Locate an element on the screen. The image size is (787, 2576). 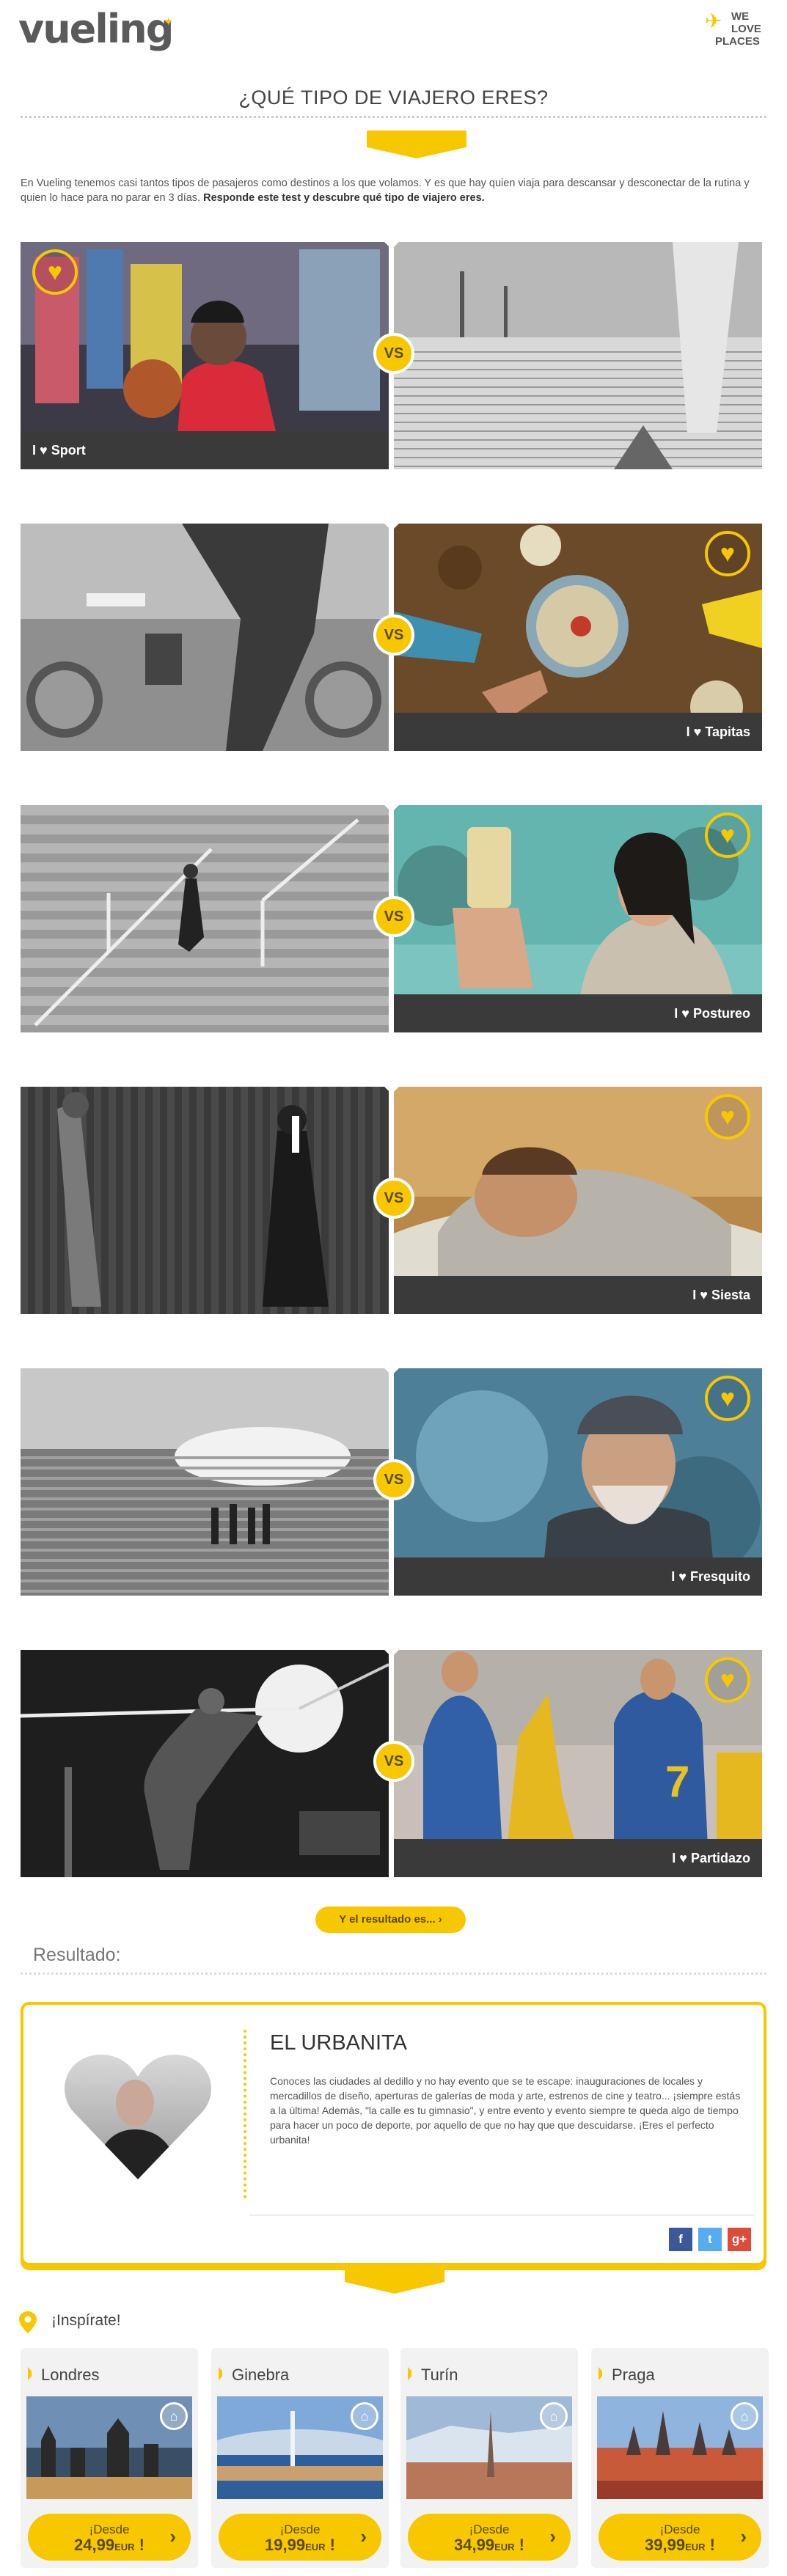
destination-card: Londres ⌂ ¡Desde 24,99EUR ! › is located at coordinates (110, 2458).